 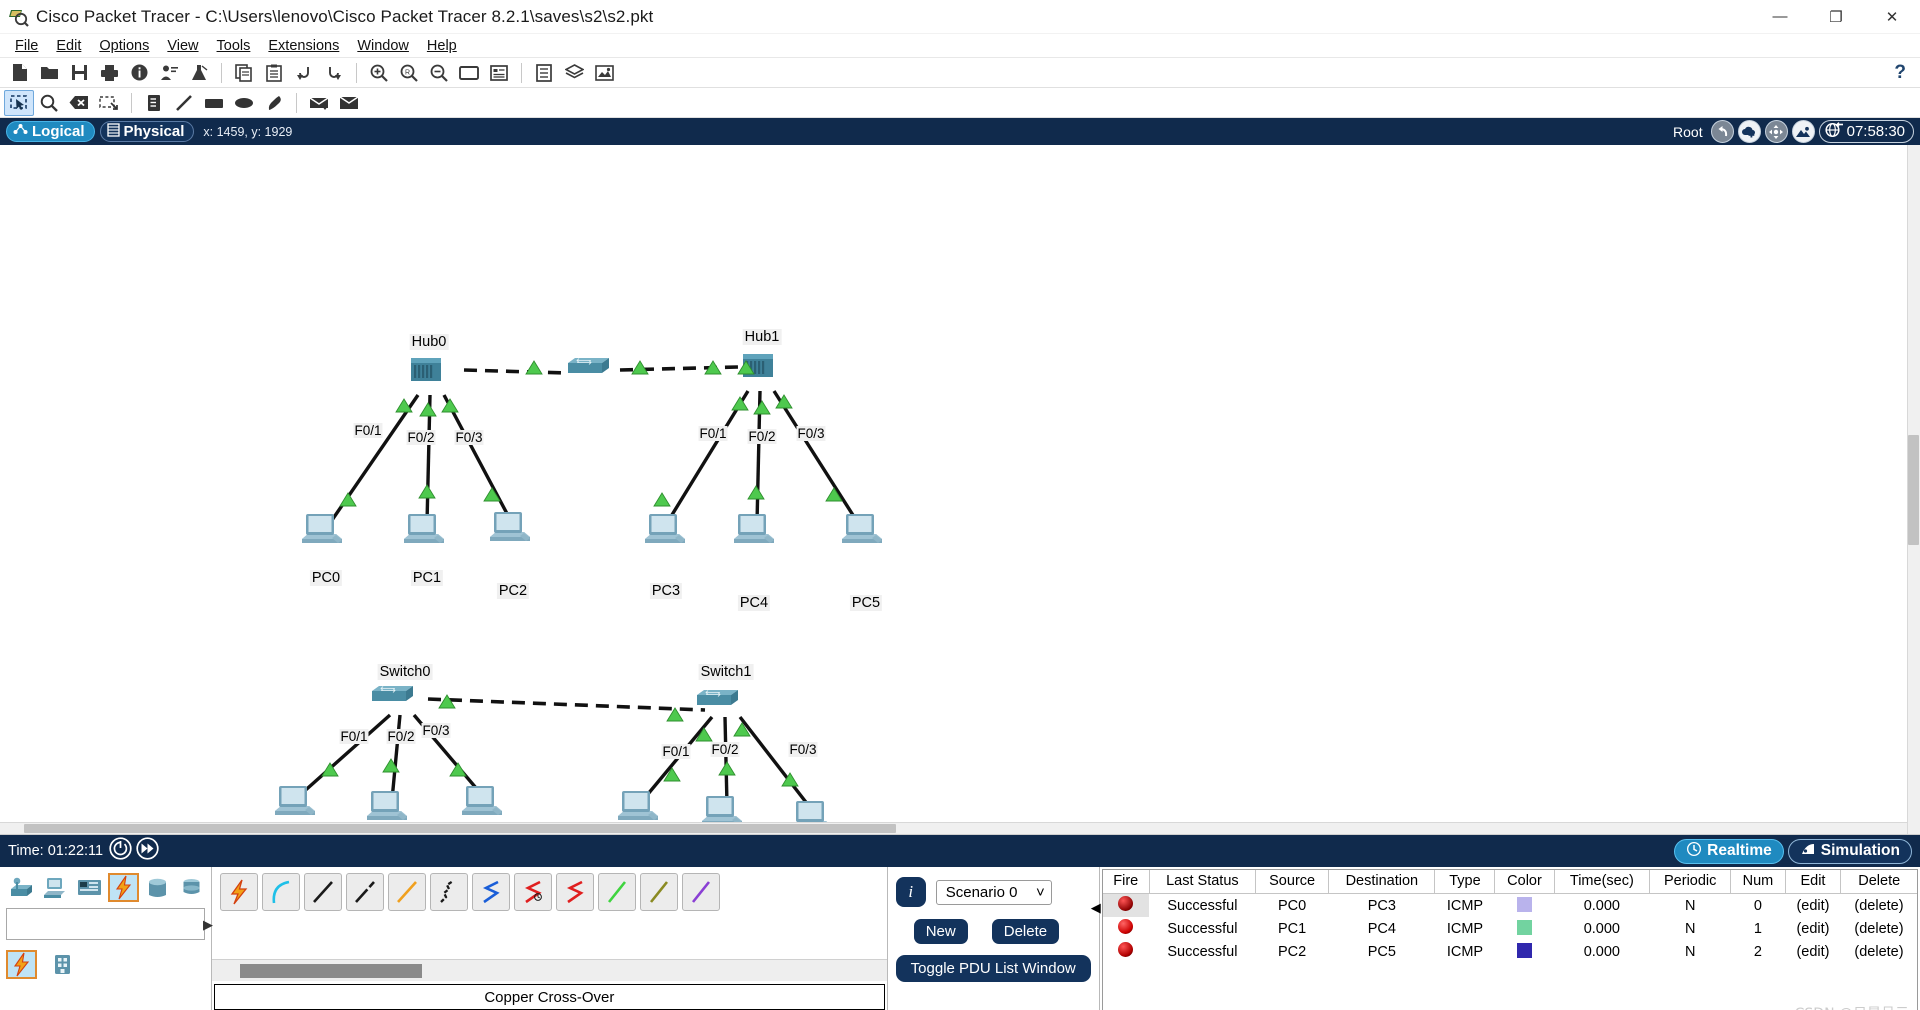 What do you see at coordinates (491, 892) in the screenshot?
I see `coaxial-cable-icon` at bounding box center [491, 892].